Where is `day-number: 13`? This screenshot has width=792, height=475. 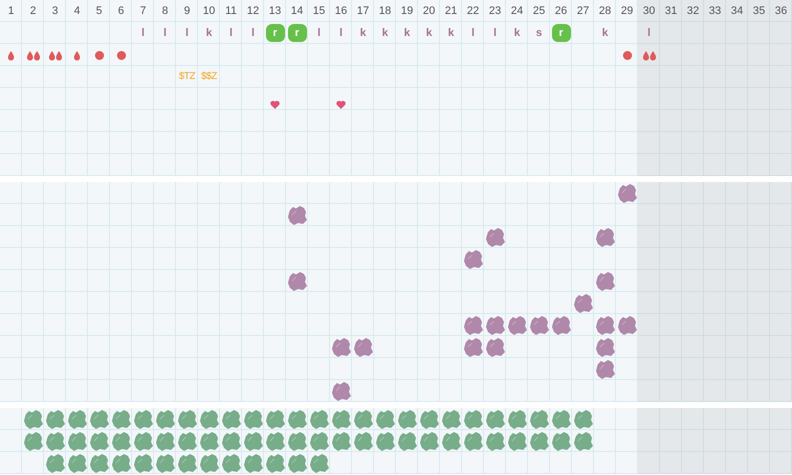 day-number: 13 is located at coordinates (275, 11).